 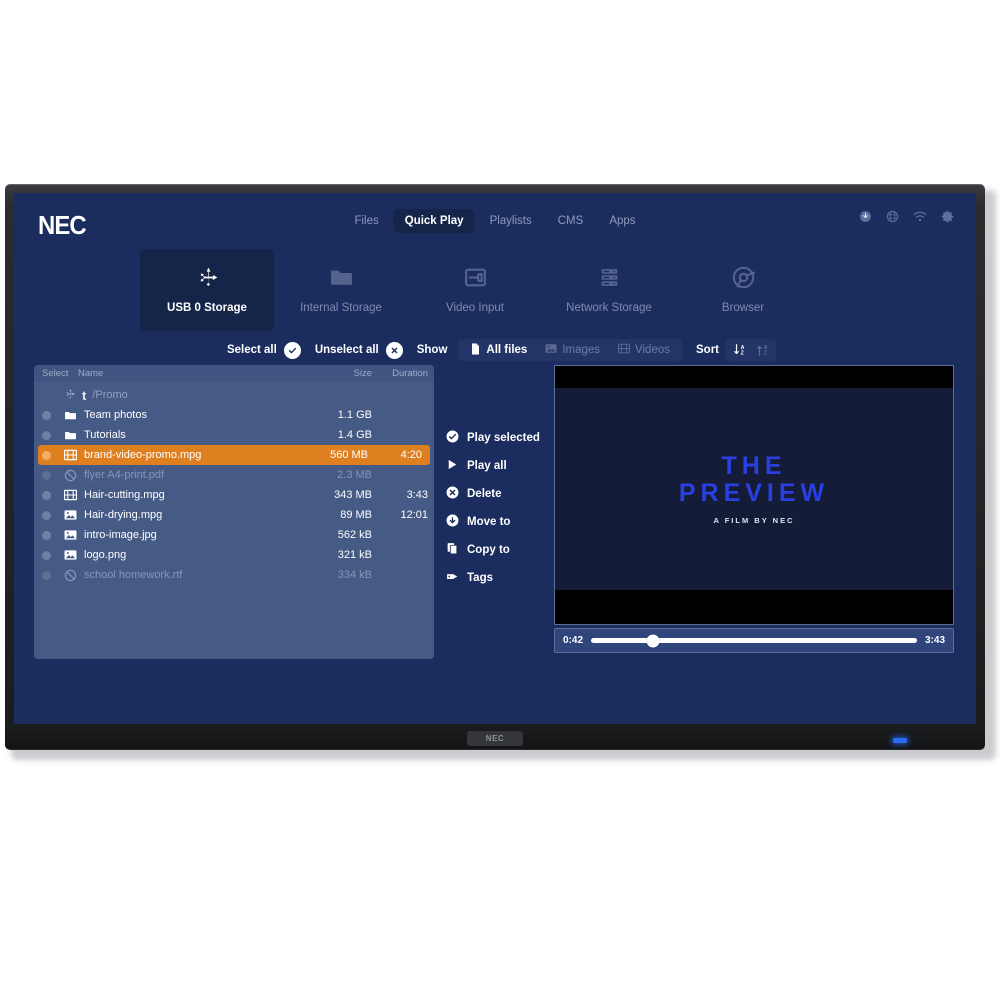 What do you see at coordinates (234, 555) in the screenshot?
I see `table-row: logo.png 321 kB` at bounding box center [234, 555].